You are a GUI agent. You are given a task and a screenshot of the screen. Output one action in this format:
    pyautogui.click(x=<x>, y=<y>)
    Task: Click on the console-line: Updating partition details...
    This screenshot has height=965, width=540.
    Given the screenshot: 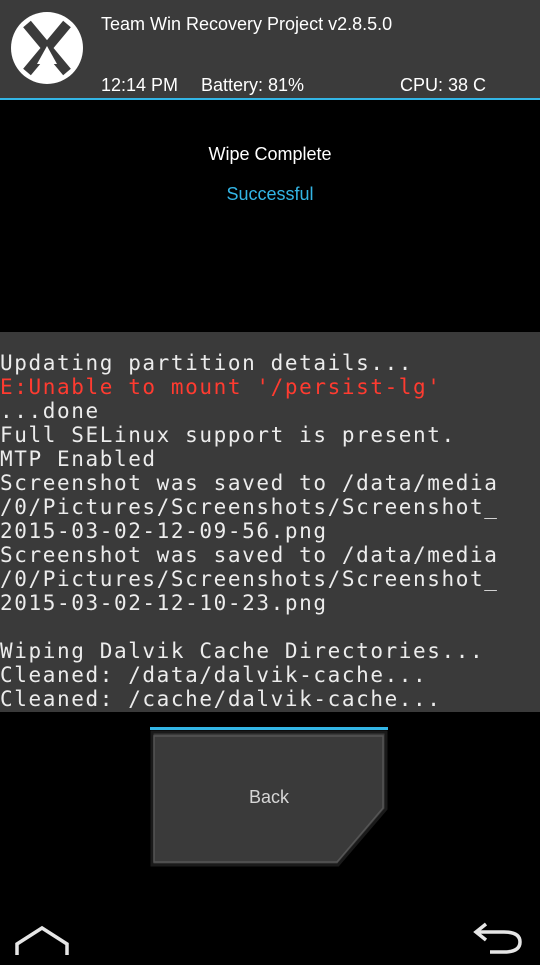 What is the action you would take?
    pyautogui.click(x=207, y=363)
    